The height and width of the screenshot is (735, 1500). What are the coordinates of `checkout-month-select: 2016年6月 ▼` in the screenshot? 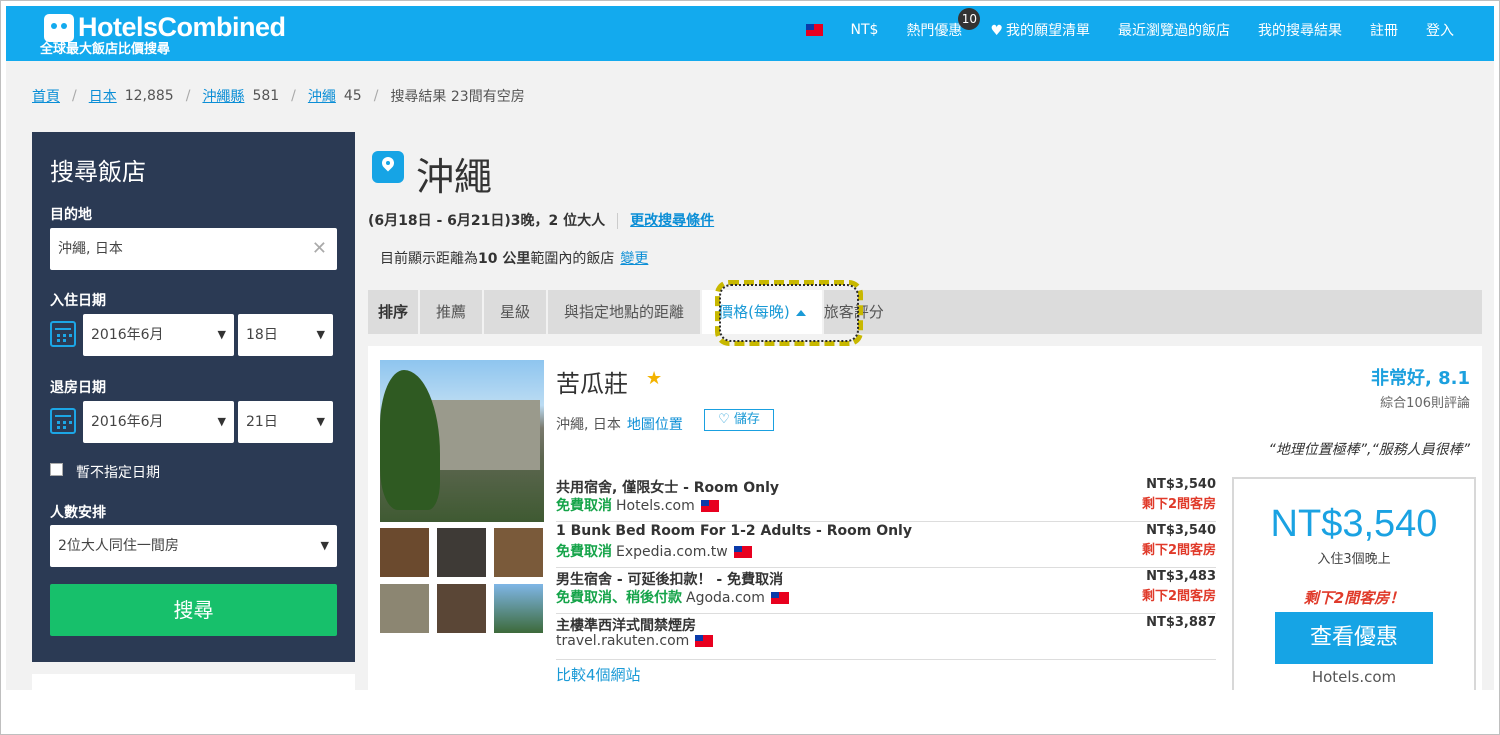 It's located at (158, 422).